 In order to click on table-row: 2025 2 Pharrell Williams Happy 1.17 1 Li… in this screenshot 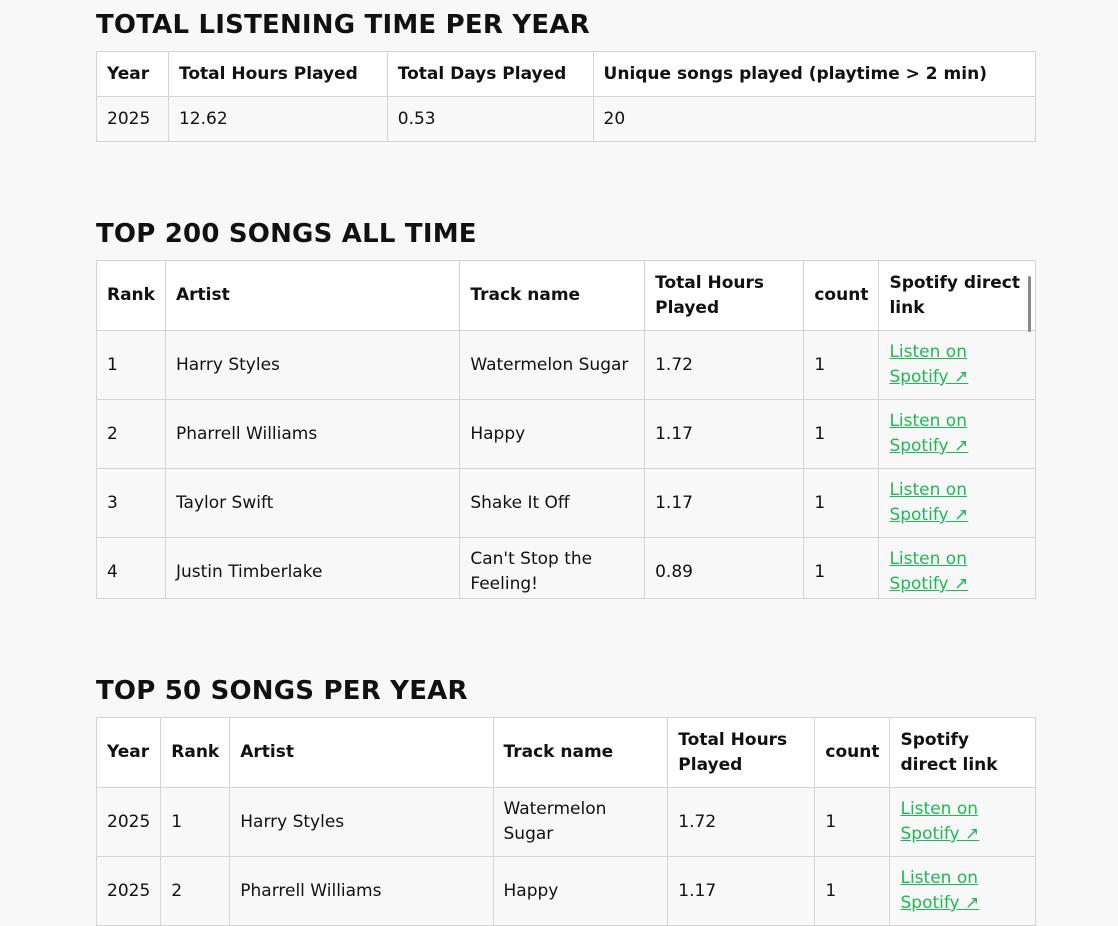, I will do `click(565, 891)`.